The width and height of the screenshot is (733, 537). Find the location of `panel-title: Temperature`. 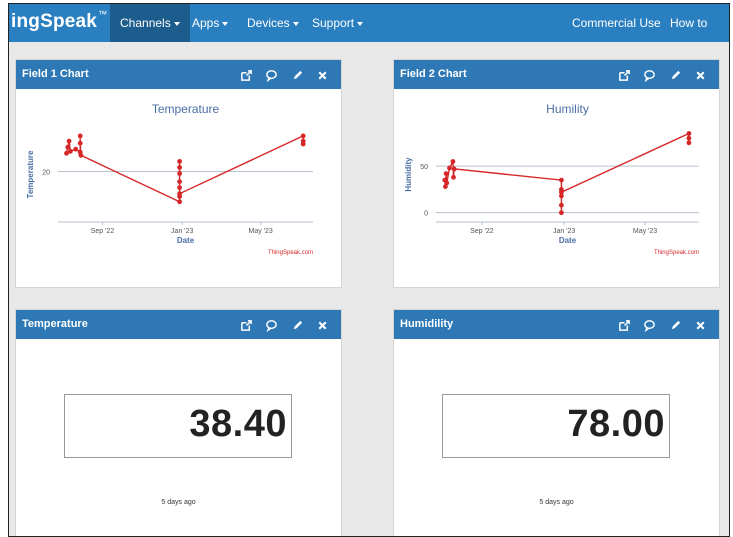

panel-title: Temperature is located at coordinates (55, 324).